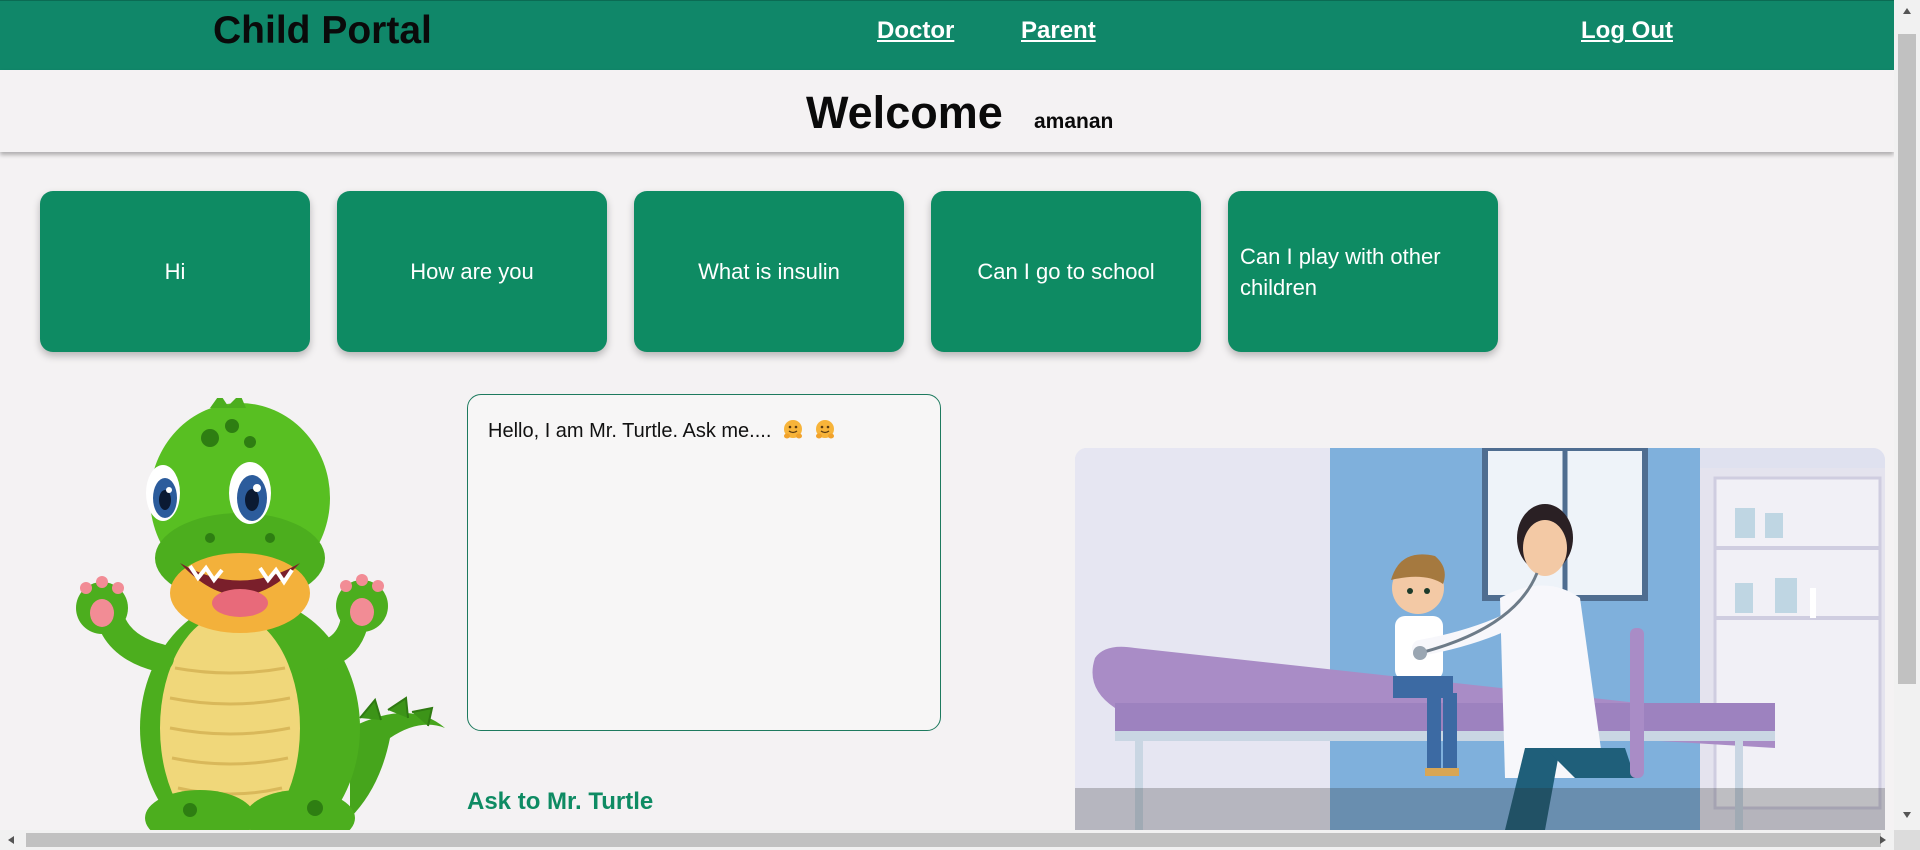  Describe the element at coordinates (1907, 840) in the screenshot. I see `scrollbar-corner` at that location.